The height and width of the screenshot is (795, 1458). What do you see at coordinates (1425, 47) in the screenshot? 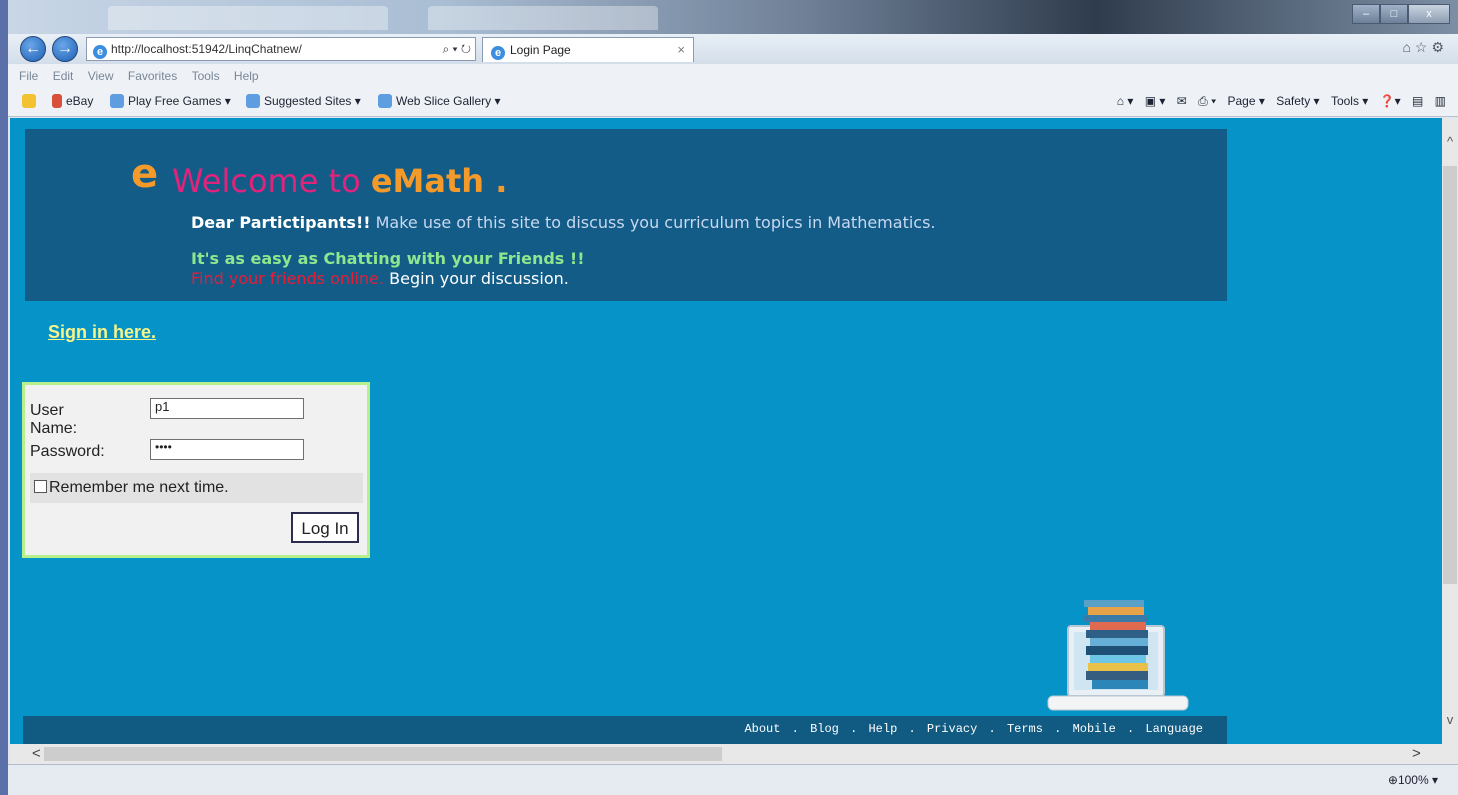
I see `home-favorites-settings-icons: ⌂☆⚙` at bounding box center [1425, 47].